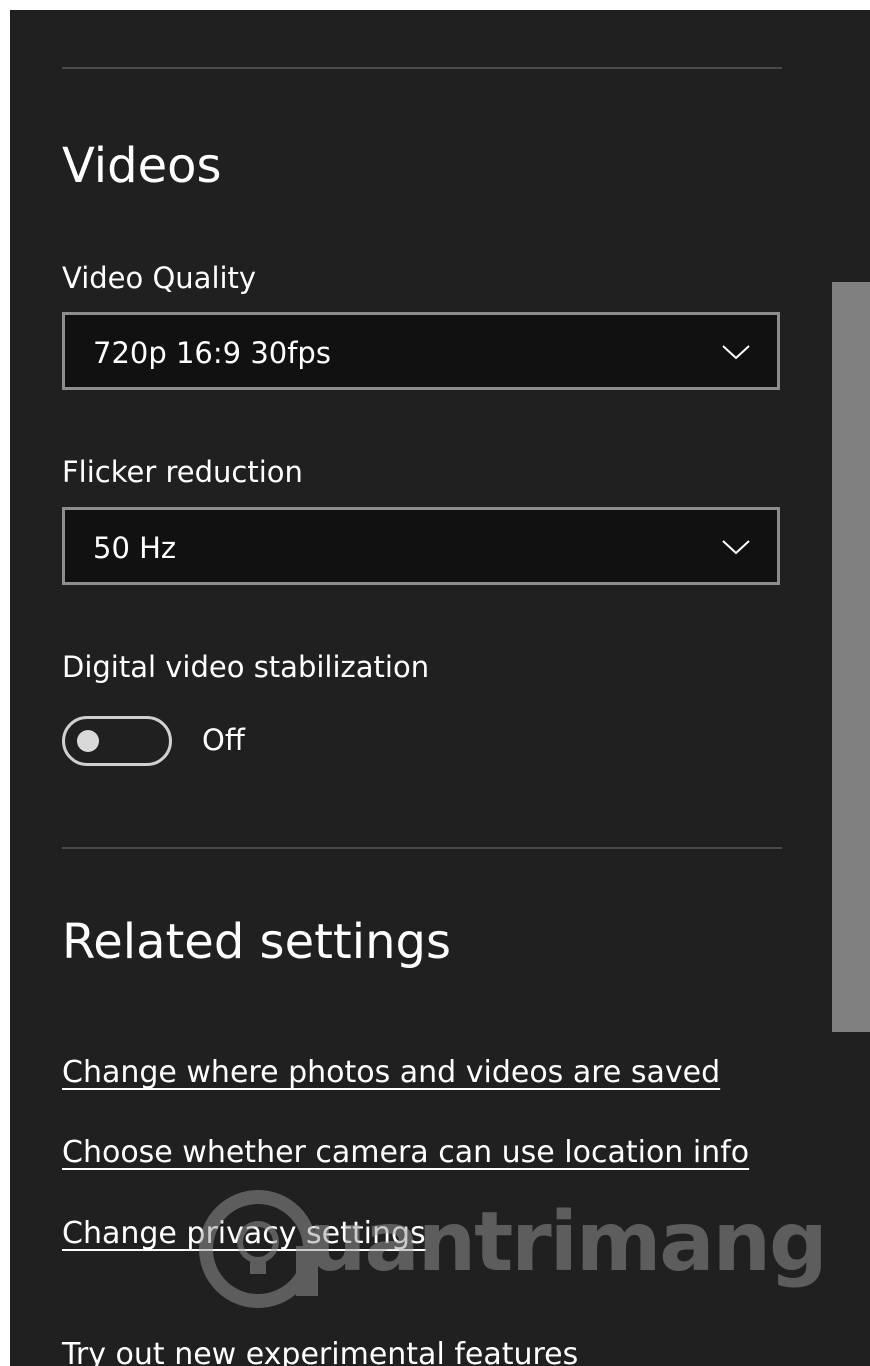  I want to click on video-quality-label: Video Quality, so click(159, 278).